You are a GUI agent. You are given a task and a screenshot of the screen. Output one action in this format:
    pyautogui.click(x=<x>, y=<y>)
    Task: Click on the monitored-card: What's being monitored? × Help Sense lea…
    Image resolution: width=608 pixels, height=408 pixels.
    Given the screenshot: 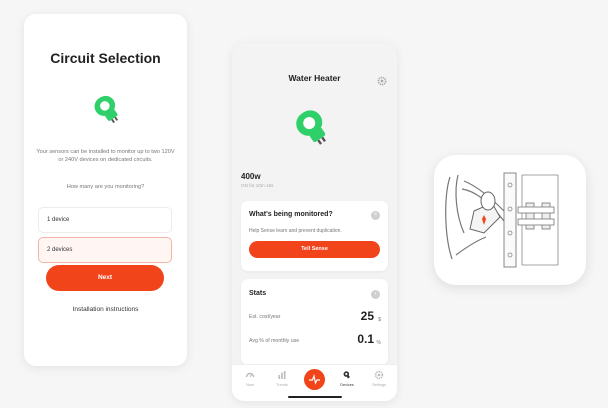 What is the action you would take?
    pyautogui.click(x=314, y=236)
    